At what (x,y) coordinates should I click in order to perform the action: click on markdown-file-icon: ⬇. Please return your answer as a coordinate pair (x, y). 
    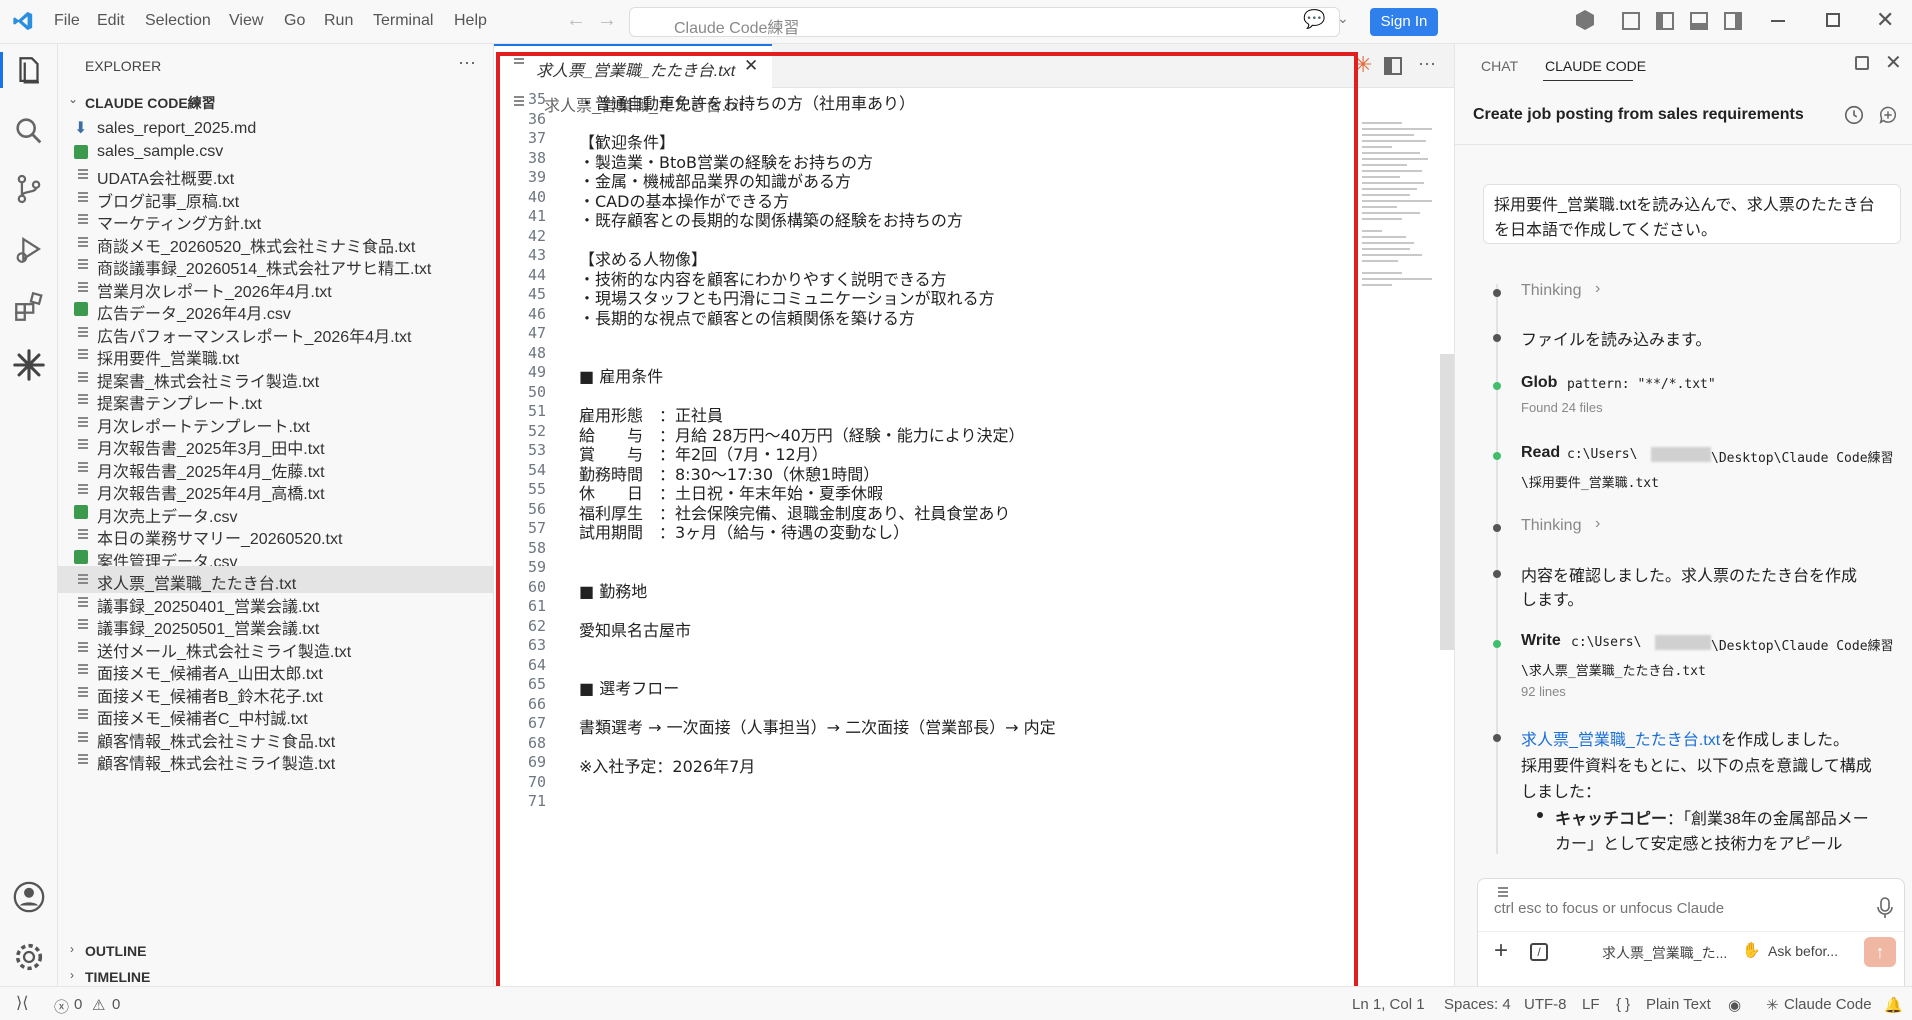
    Looking at the image, I should click on (81, 128).